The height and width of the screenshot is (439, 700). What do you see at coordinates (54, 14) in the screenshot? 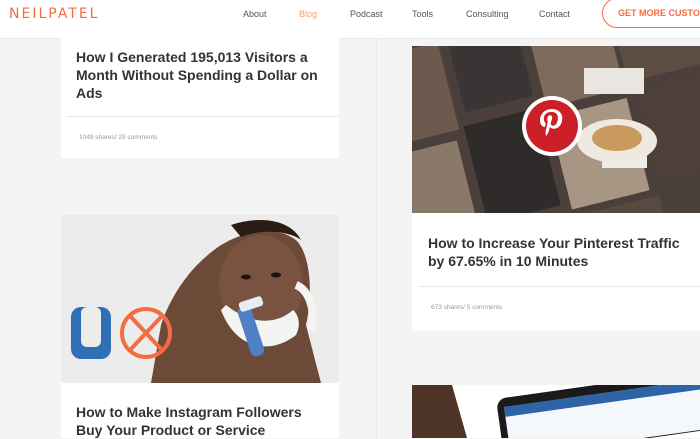
I see `site-logo: NEILPATEL` at bounding box center [54, 14].